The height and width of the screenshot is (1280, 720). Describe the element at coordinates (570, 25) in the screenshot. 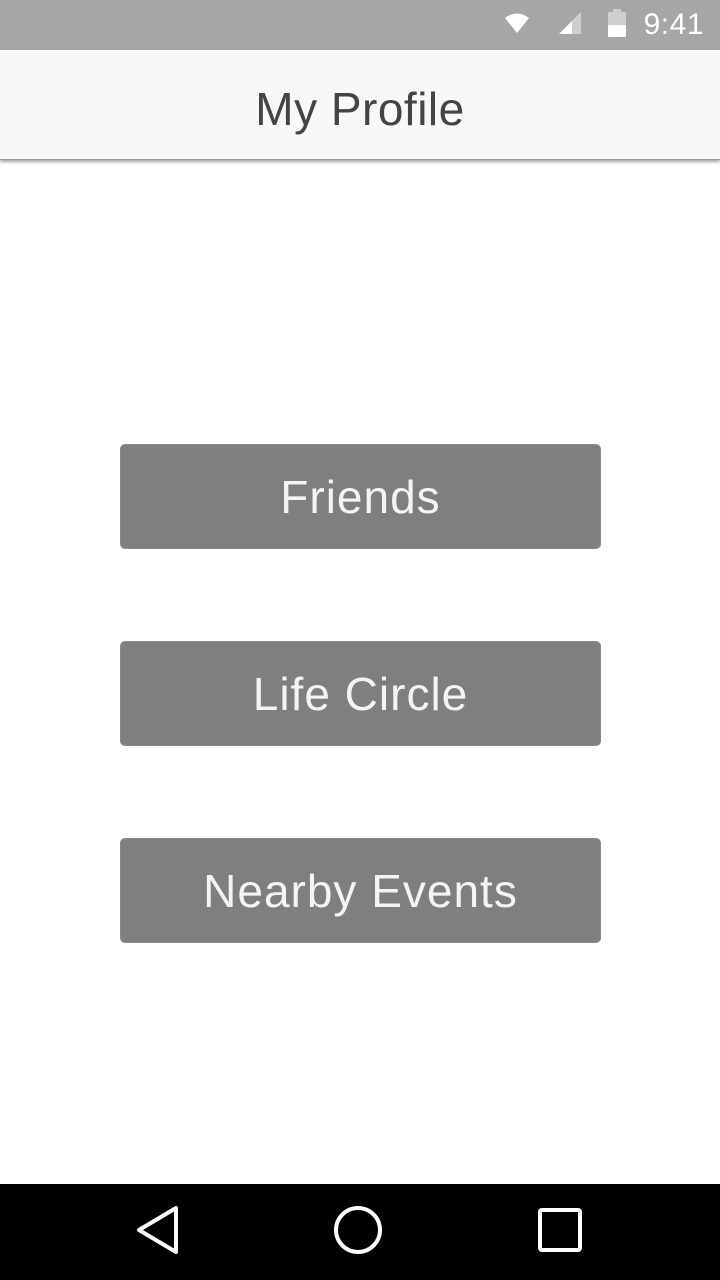

I see `cell-signal-icon` at that location.